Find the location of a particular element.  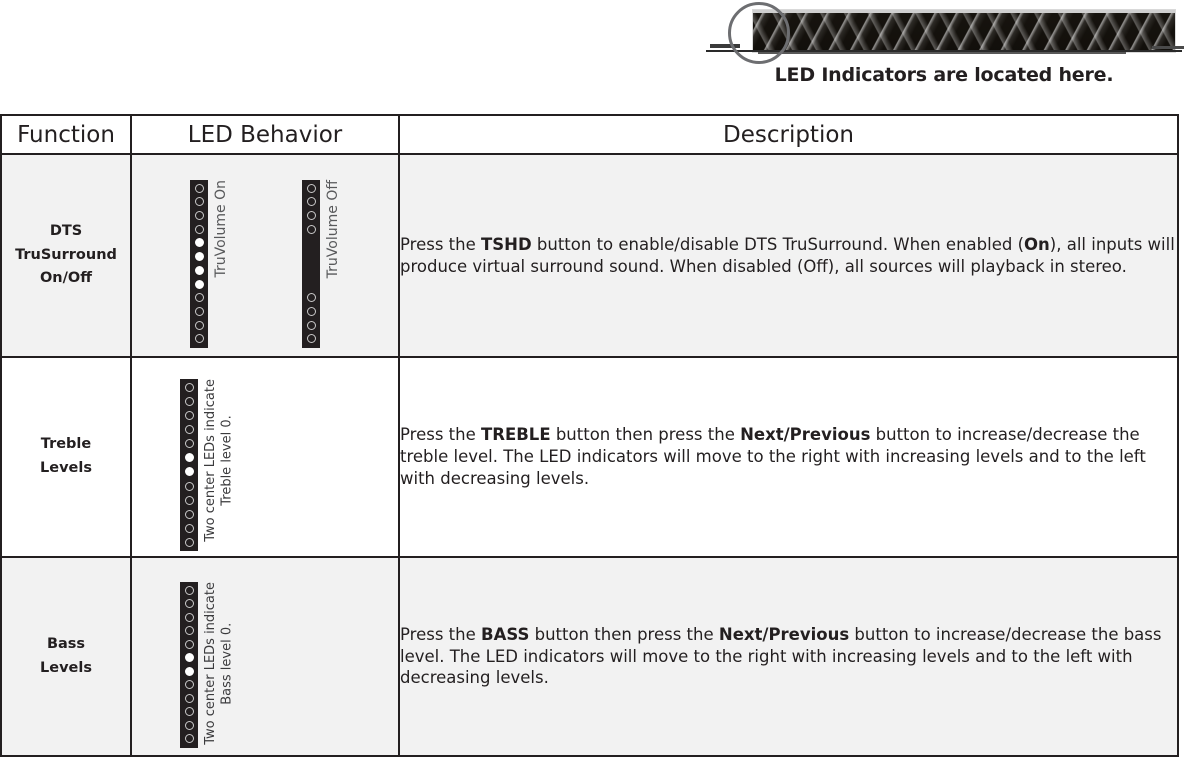

soundbar-right-foot is located at coordinates (1168, 47).